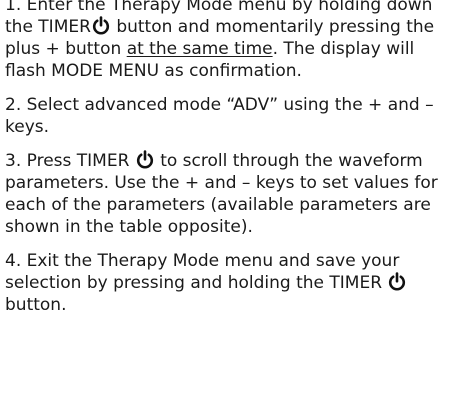 The image size is (455, 420). I want to click on step-4-text-b: button., so click(36, 305).